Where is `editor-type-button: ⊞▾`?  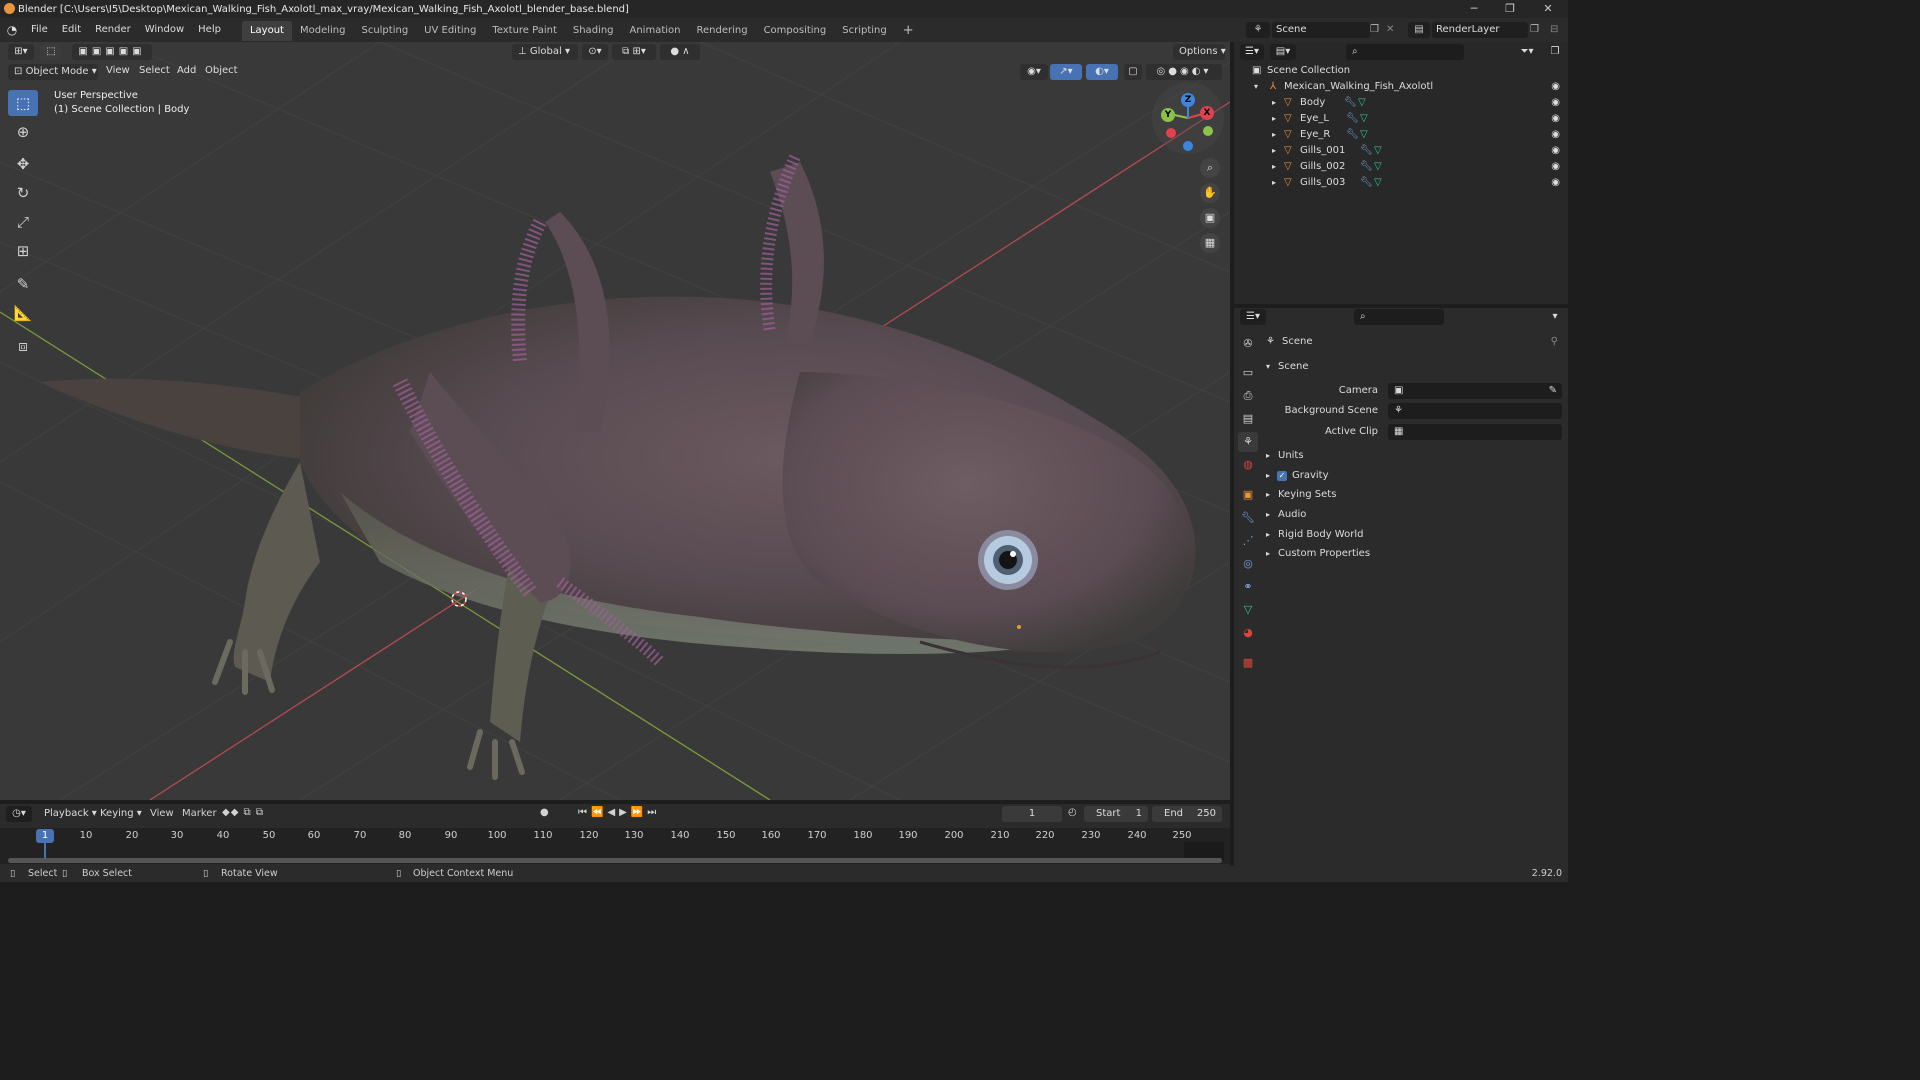 editor-type-button: ⊞▾ is located at coordinates (21, 52).